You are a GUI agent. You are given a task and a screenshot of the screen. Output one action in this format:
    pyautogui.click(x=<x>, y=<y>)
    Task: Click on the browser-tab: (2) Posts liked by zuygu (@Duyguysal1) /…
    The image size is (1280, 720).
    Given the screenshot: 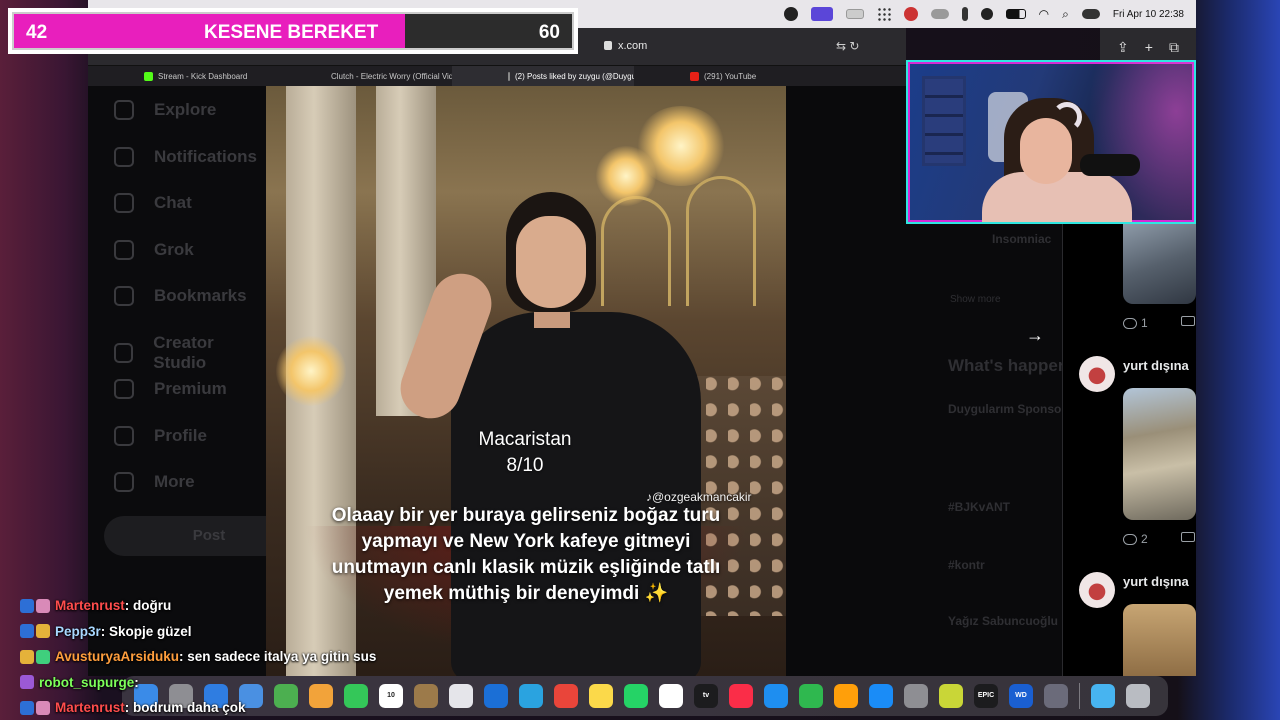 What is the action you would take?
    pyautogui.click(x=543, y=76)
    